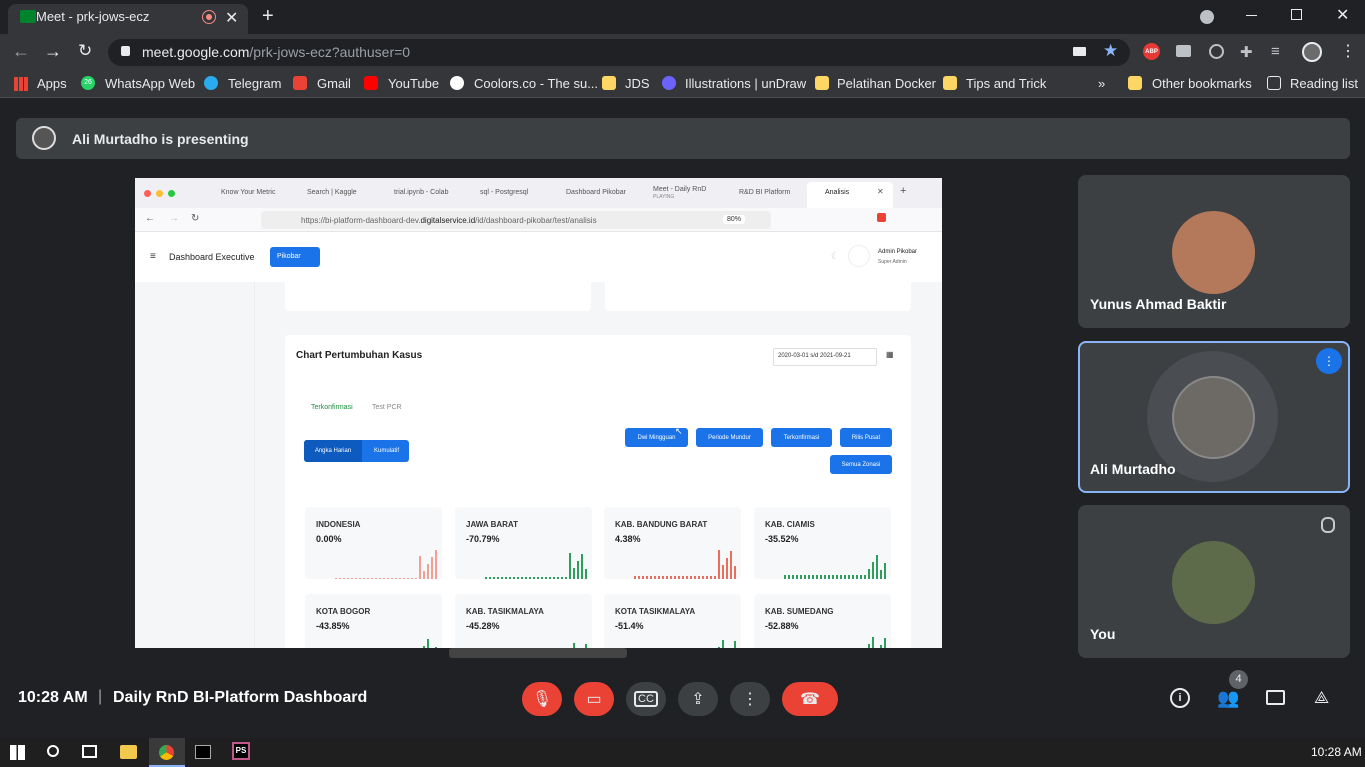 This screenshot has height=767, width=1365. What do you see at coordinates (85, 51) in the screenshot?
I see `reload-icon: ↻` at bounding box center [85, 51].